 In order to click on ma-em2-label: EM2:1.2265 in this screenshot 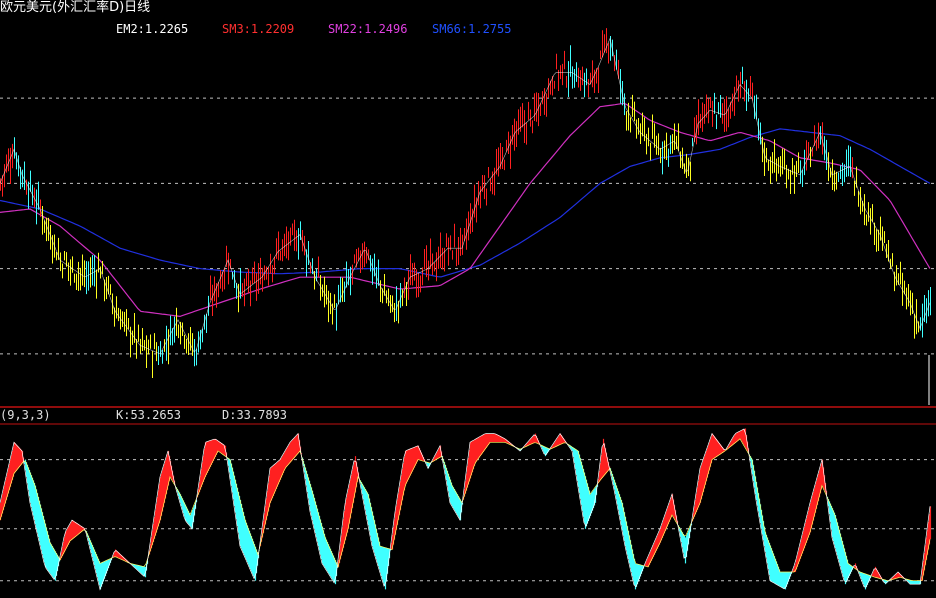, I will do `click(152, 29)`.